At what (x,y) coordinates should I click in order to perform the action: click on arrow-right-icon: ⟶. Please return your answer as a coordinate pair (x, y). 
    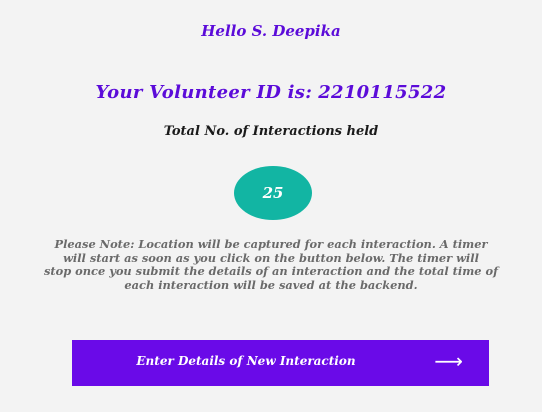
    Looking at the image, I should click on (448, 361).